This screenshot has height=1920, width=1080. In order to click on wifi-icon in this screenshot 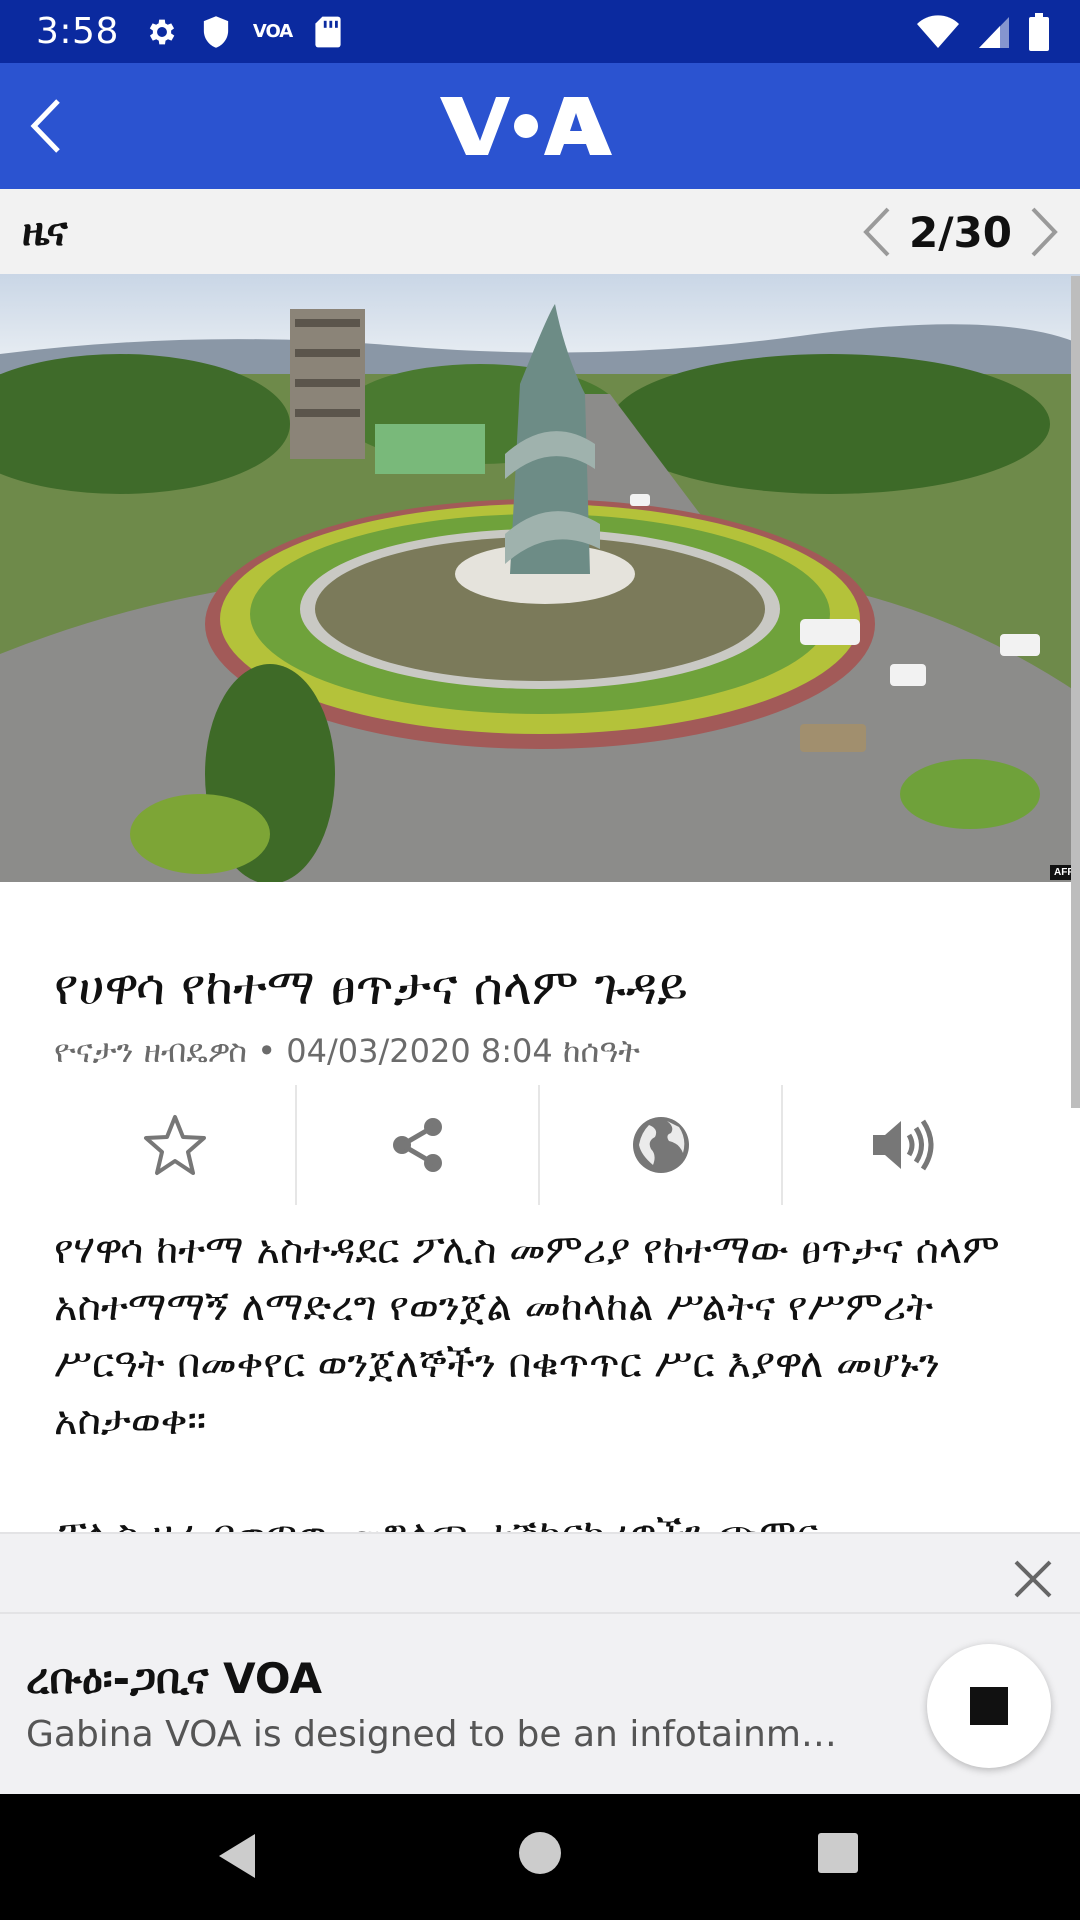, I will do `click(938, 31)`.